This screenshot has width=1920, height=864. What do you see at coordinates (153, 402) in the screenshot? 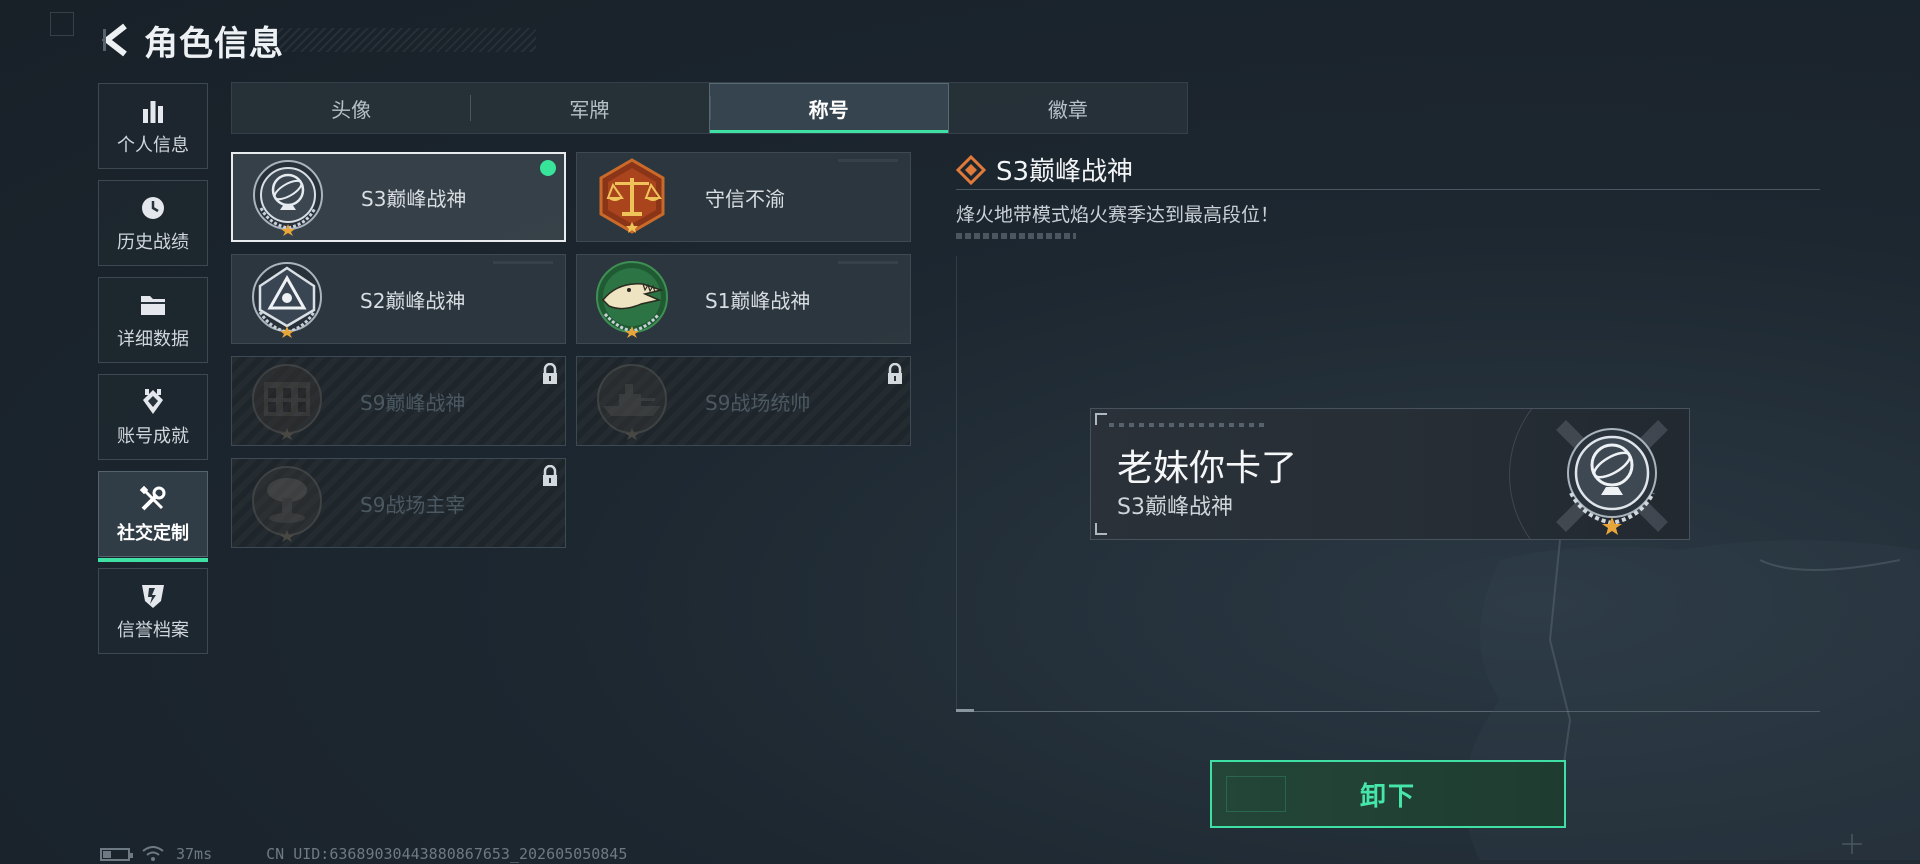
I see `achievement-icon` at bounding box center [153, 402].